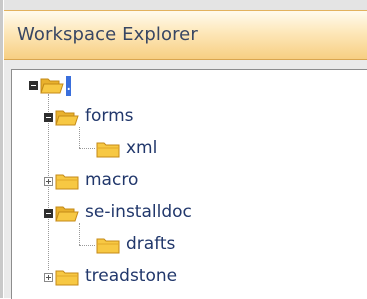  I want to click on tree-node-label: forms, so click(109, 116).